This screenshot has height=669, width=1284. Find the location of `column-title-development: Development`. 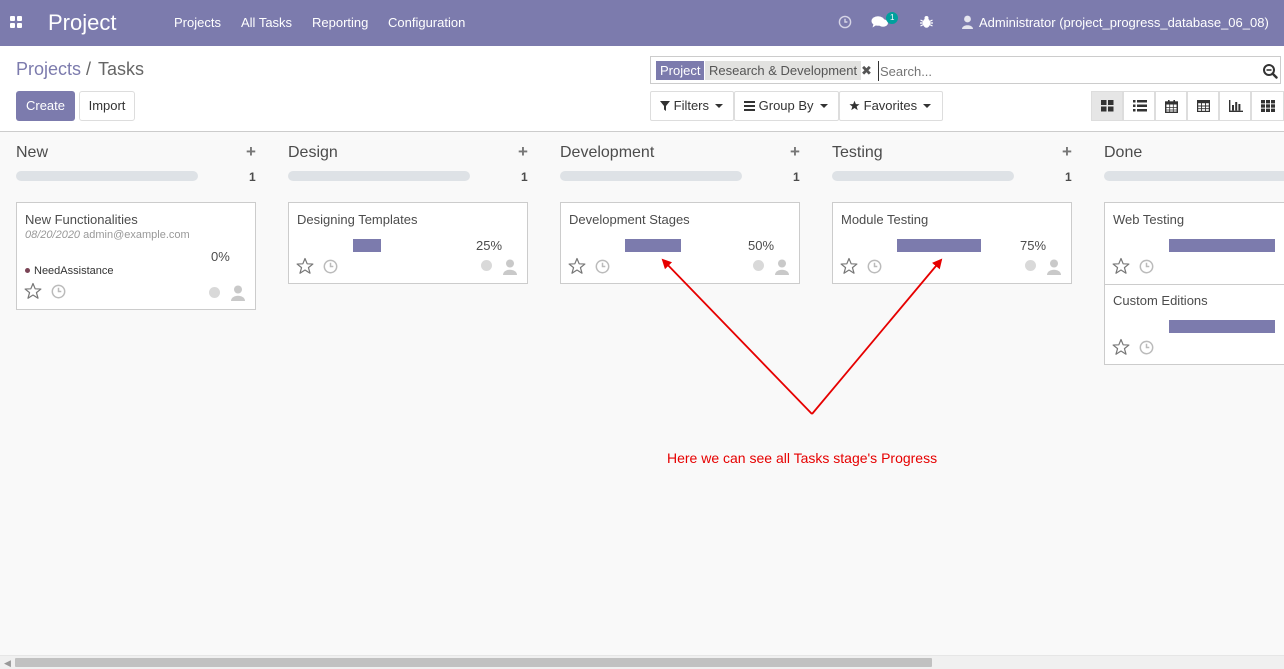

column-title-development: Development is located at coordinates (607, 153).